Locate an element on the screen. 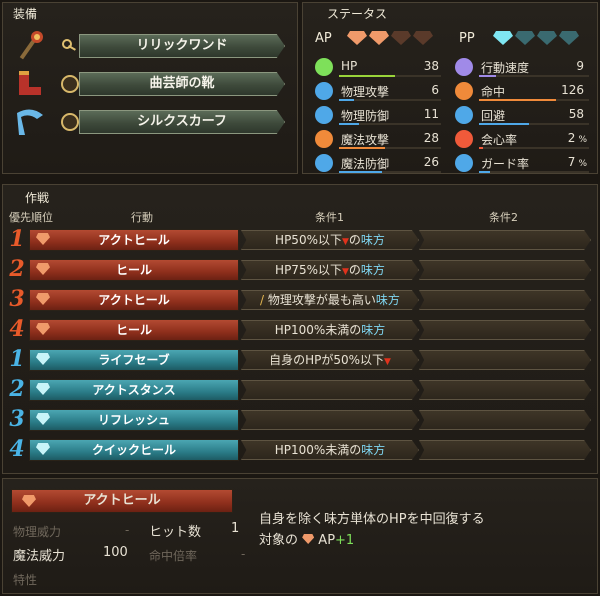 This screenshot has height=596, width=600. condition-1-button: HP75%以下▼の味方 is located at coordinates (330, 270).